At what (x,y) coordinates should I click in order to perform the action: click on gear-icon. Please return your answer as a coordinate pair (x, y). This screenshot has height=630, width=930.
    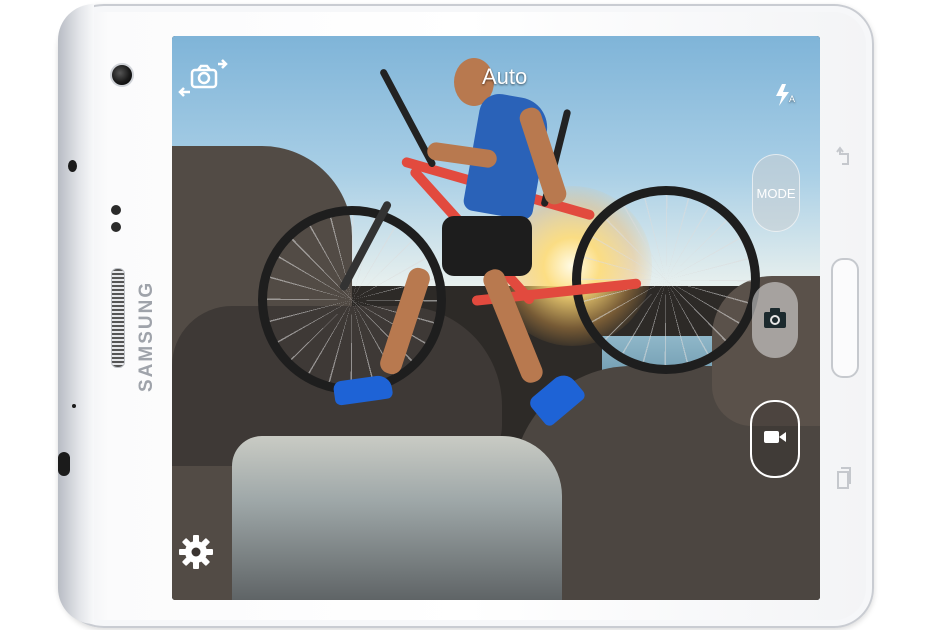
    Looking at the image, I should click on (196, 552).